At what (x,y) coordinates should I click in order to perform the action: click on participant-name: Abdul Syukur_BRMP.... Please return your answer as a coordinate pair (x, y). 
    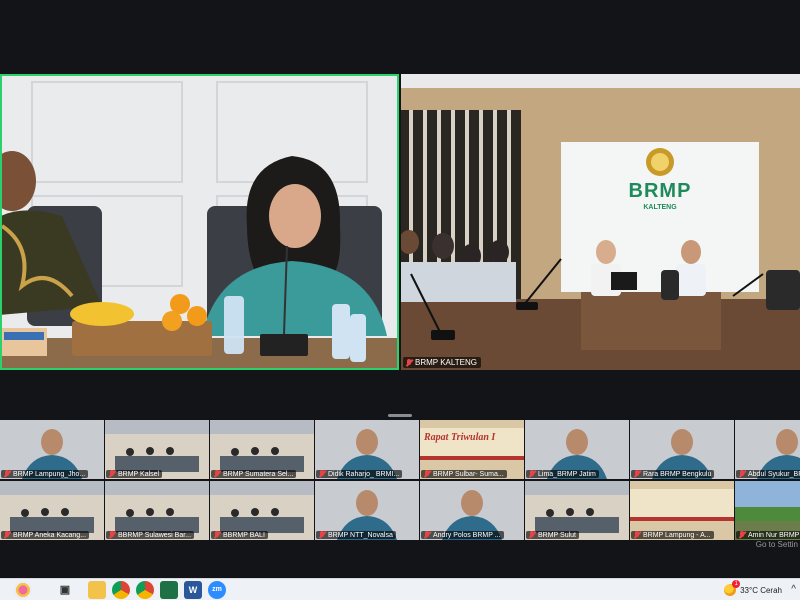
    Looking at the image, I should click on (774, 474).